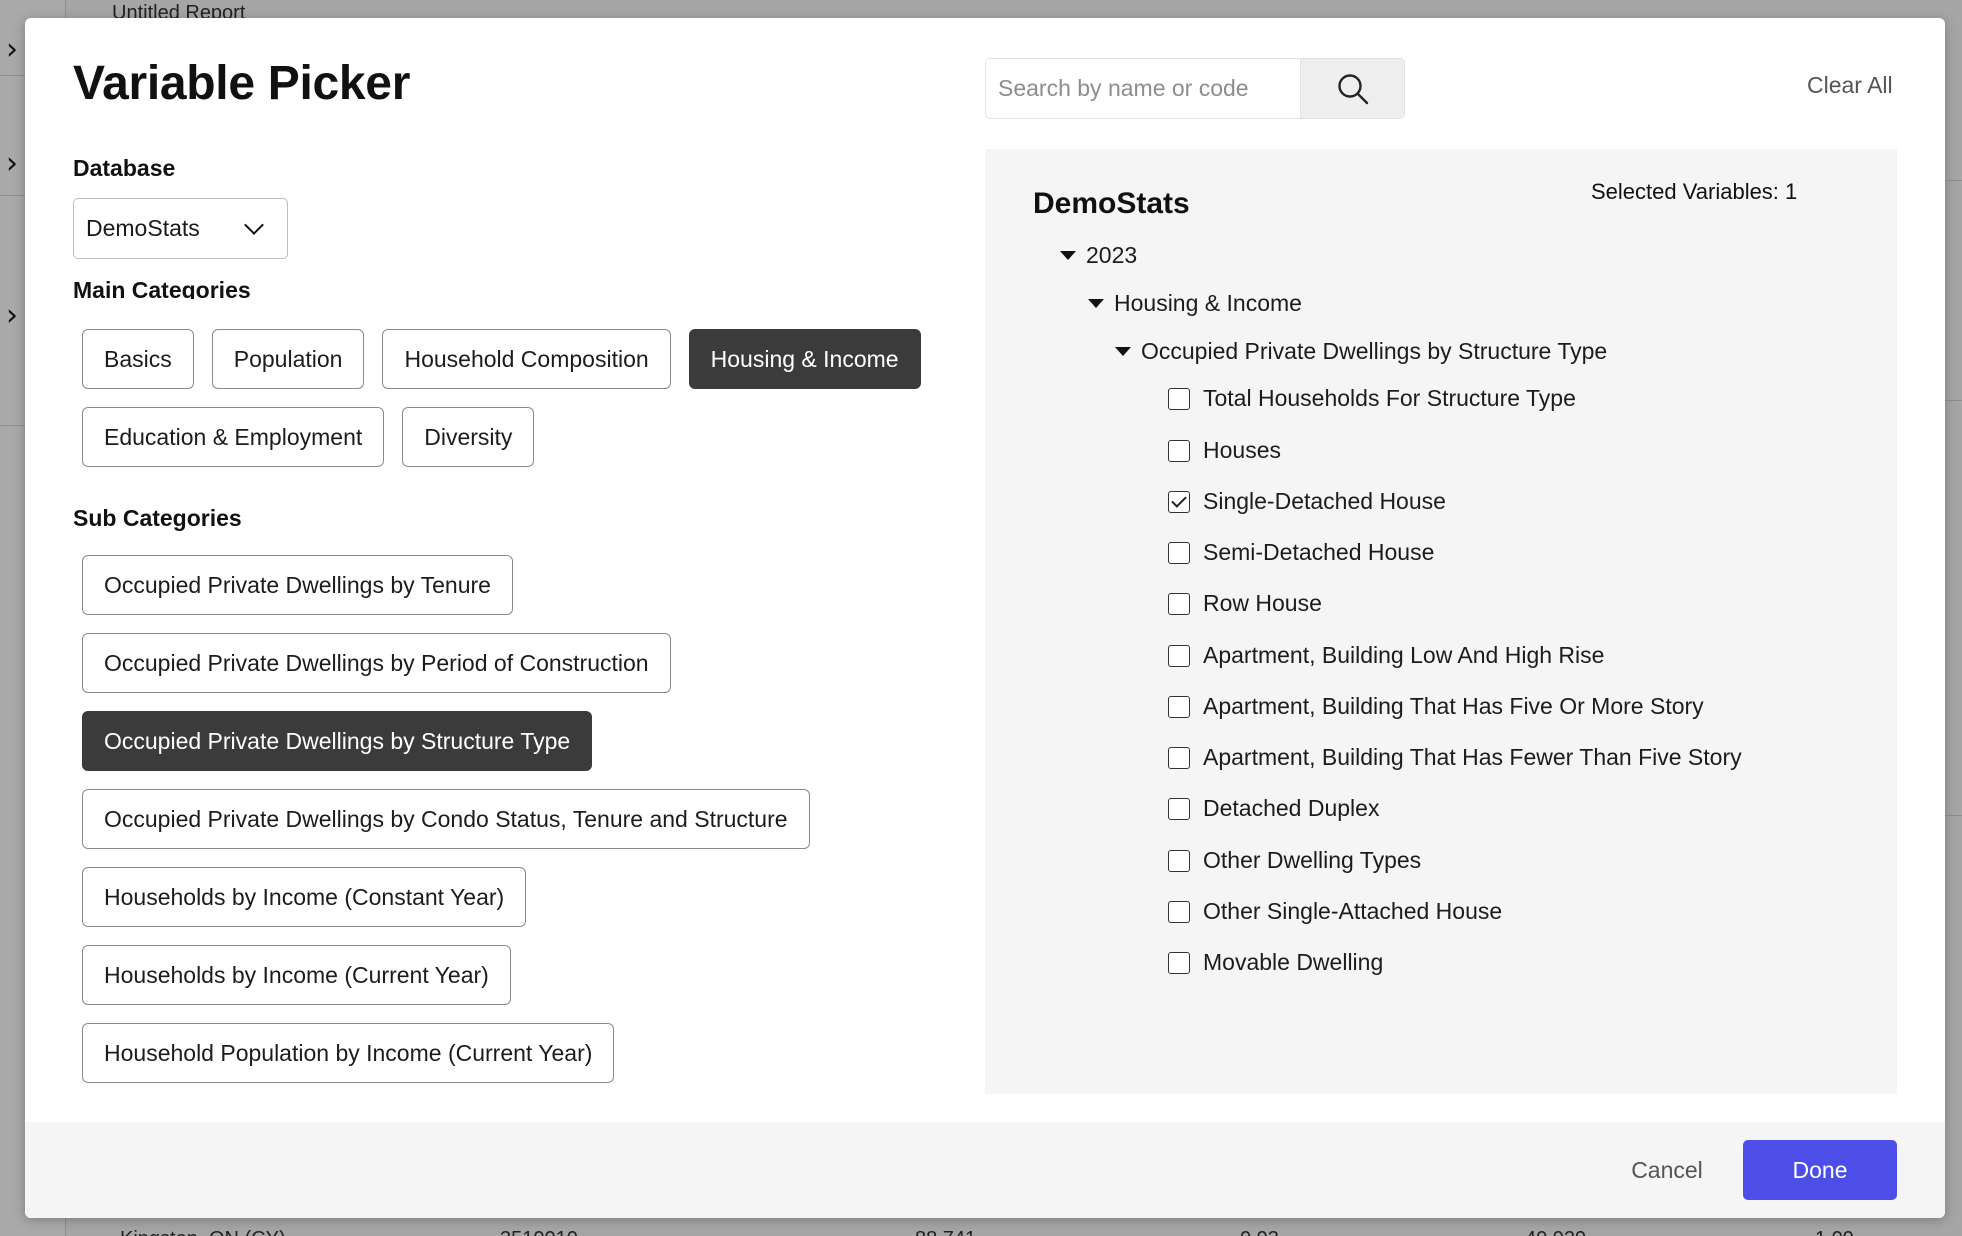  What do you see at coordinates (1834, 1232) in the screenshot?
I see `table-cell: 1.09` at bounding box center [1834, 1232].